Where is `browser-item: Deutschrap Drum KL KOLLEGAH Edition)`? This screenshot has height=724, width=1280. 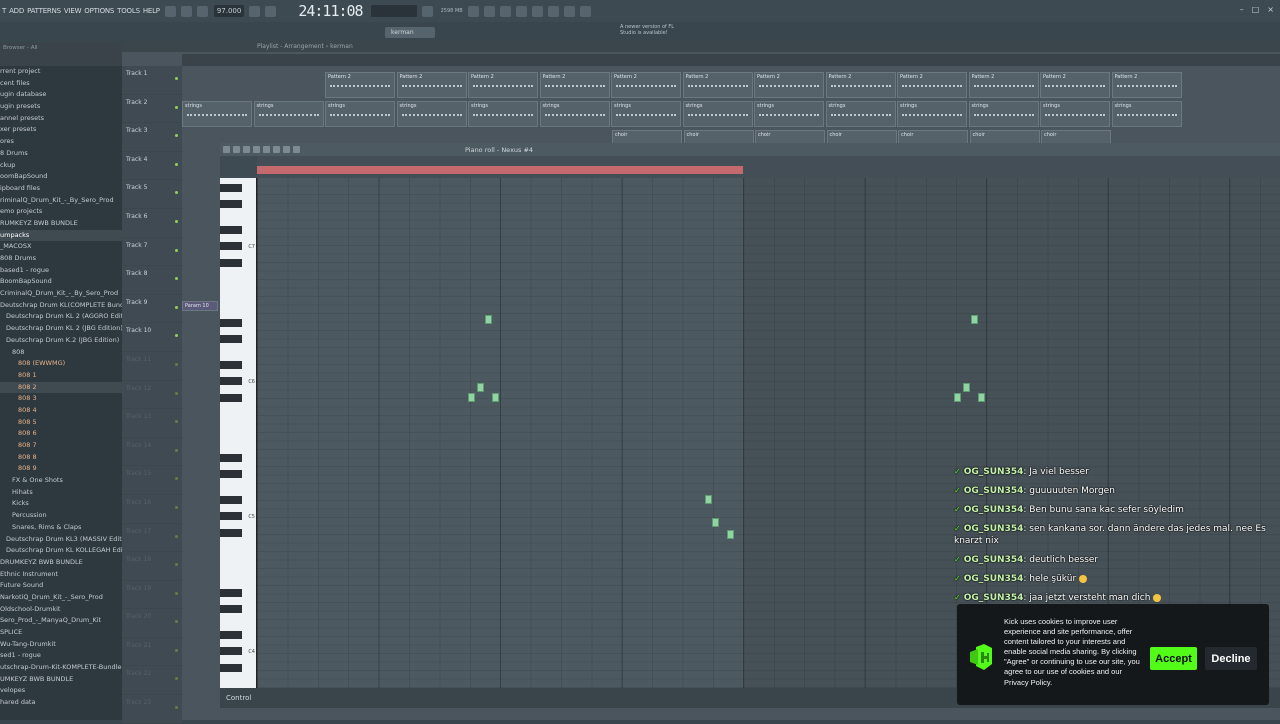 browser-item: Deutschrap Drum KL KOLLEGAH Edition) is located at coordinates (61, 551).